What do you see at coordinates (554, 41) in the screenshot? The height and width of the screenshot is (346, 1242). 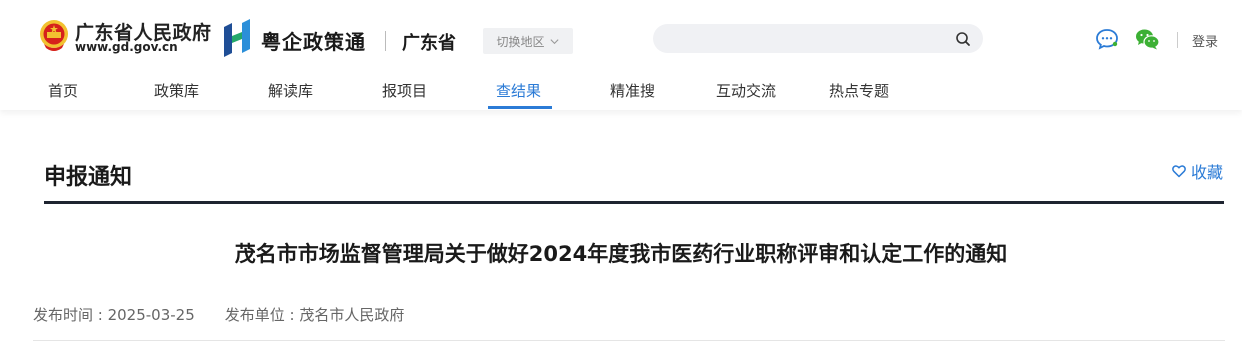 I see `chevron-down-icon` at bounding box center [554, 41].